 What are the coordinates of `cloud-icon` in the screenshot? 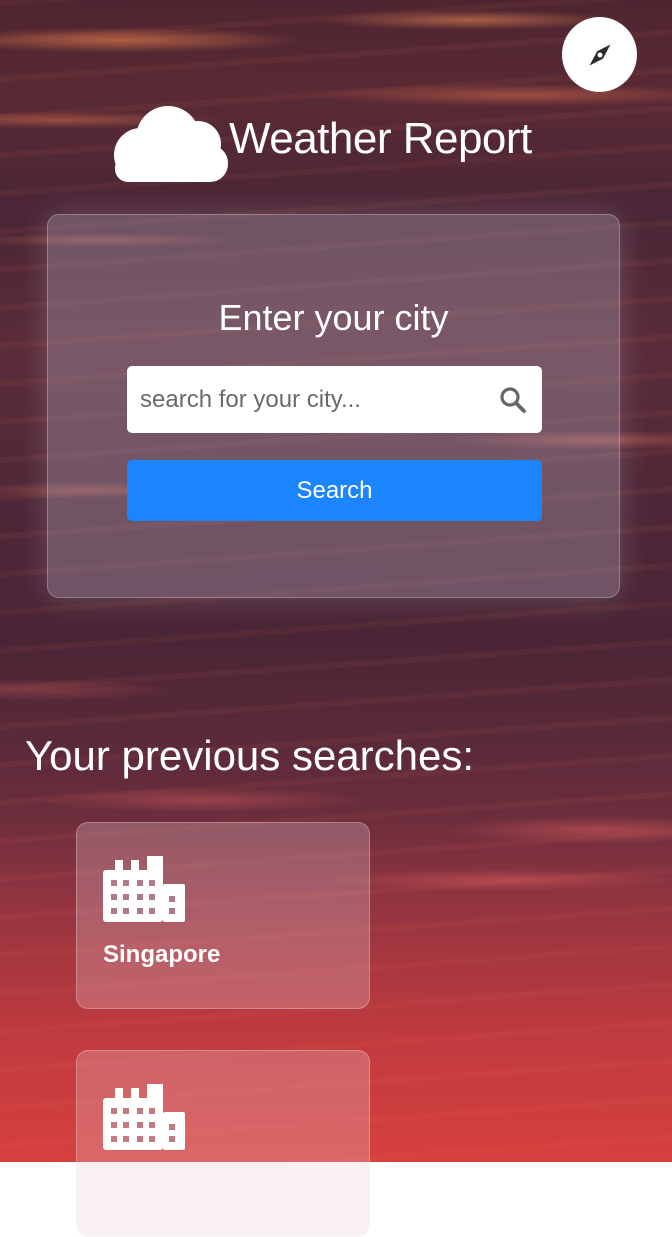 It's located at (171, 144).